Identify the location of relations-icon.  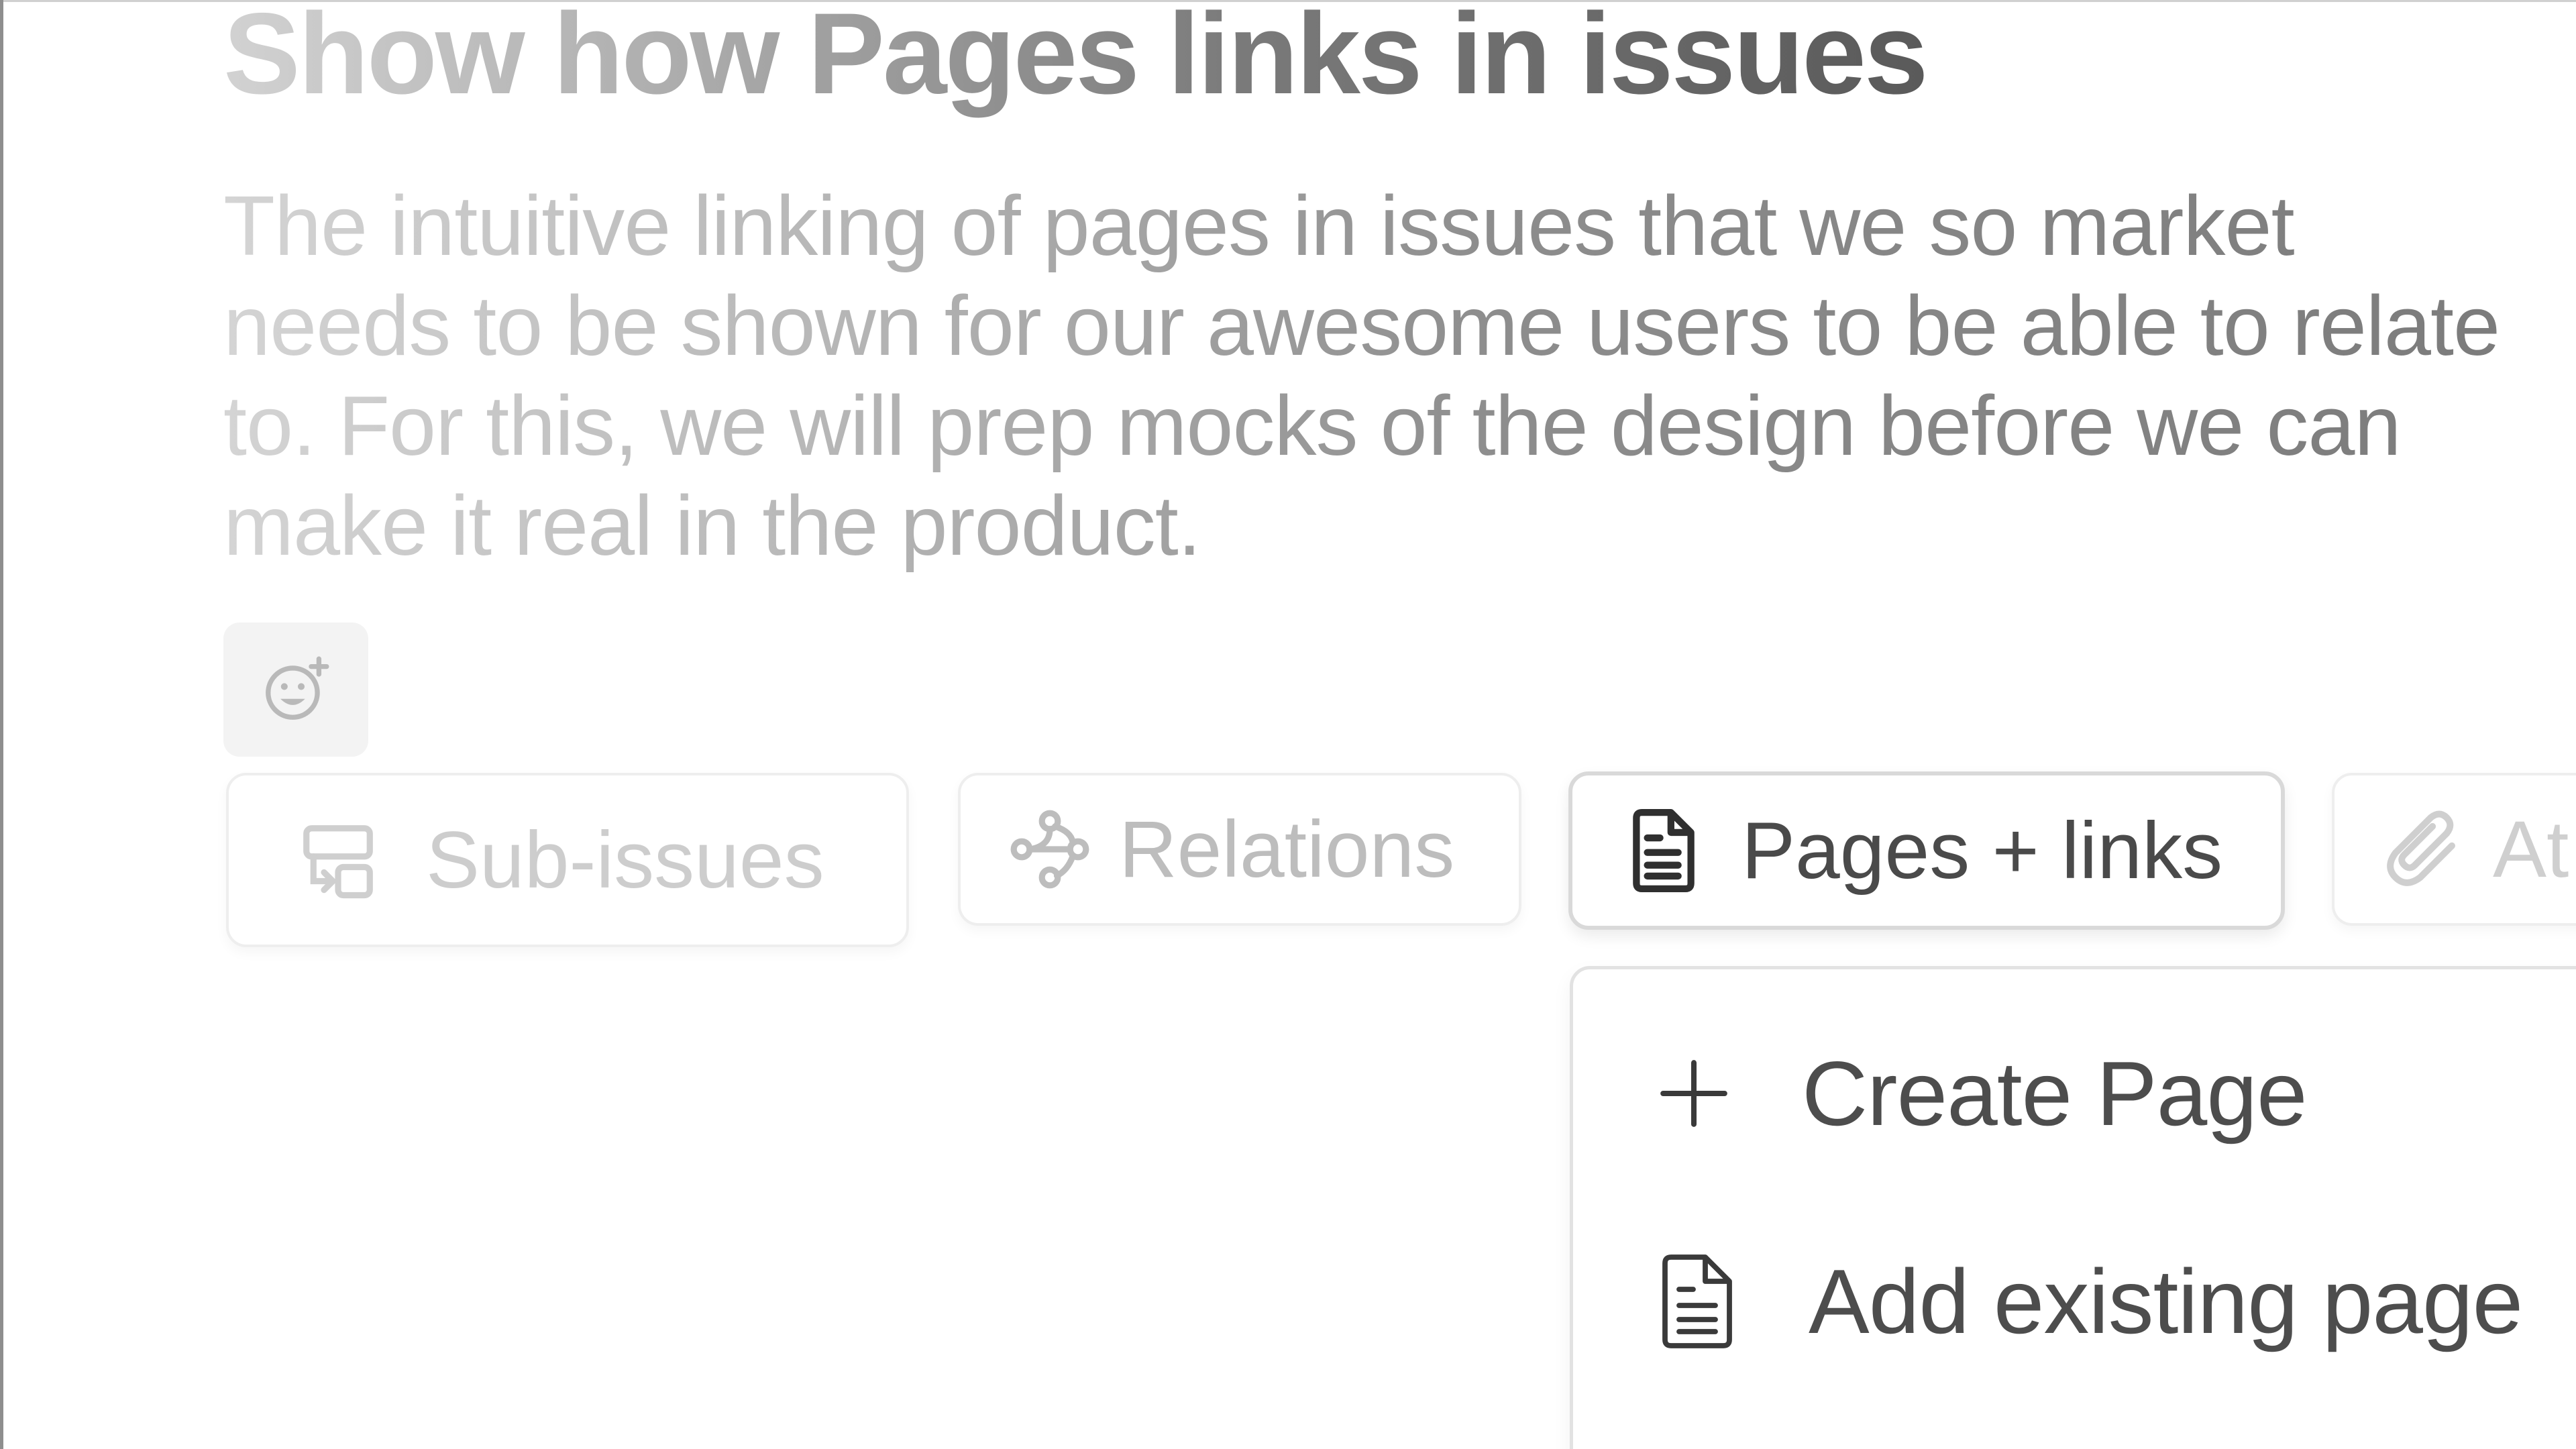
(1050, 849).